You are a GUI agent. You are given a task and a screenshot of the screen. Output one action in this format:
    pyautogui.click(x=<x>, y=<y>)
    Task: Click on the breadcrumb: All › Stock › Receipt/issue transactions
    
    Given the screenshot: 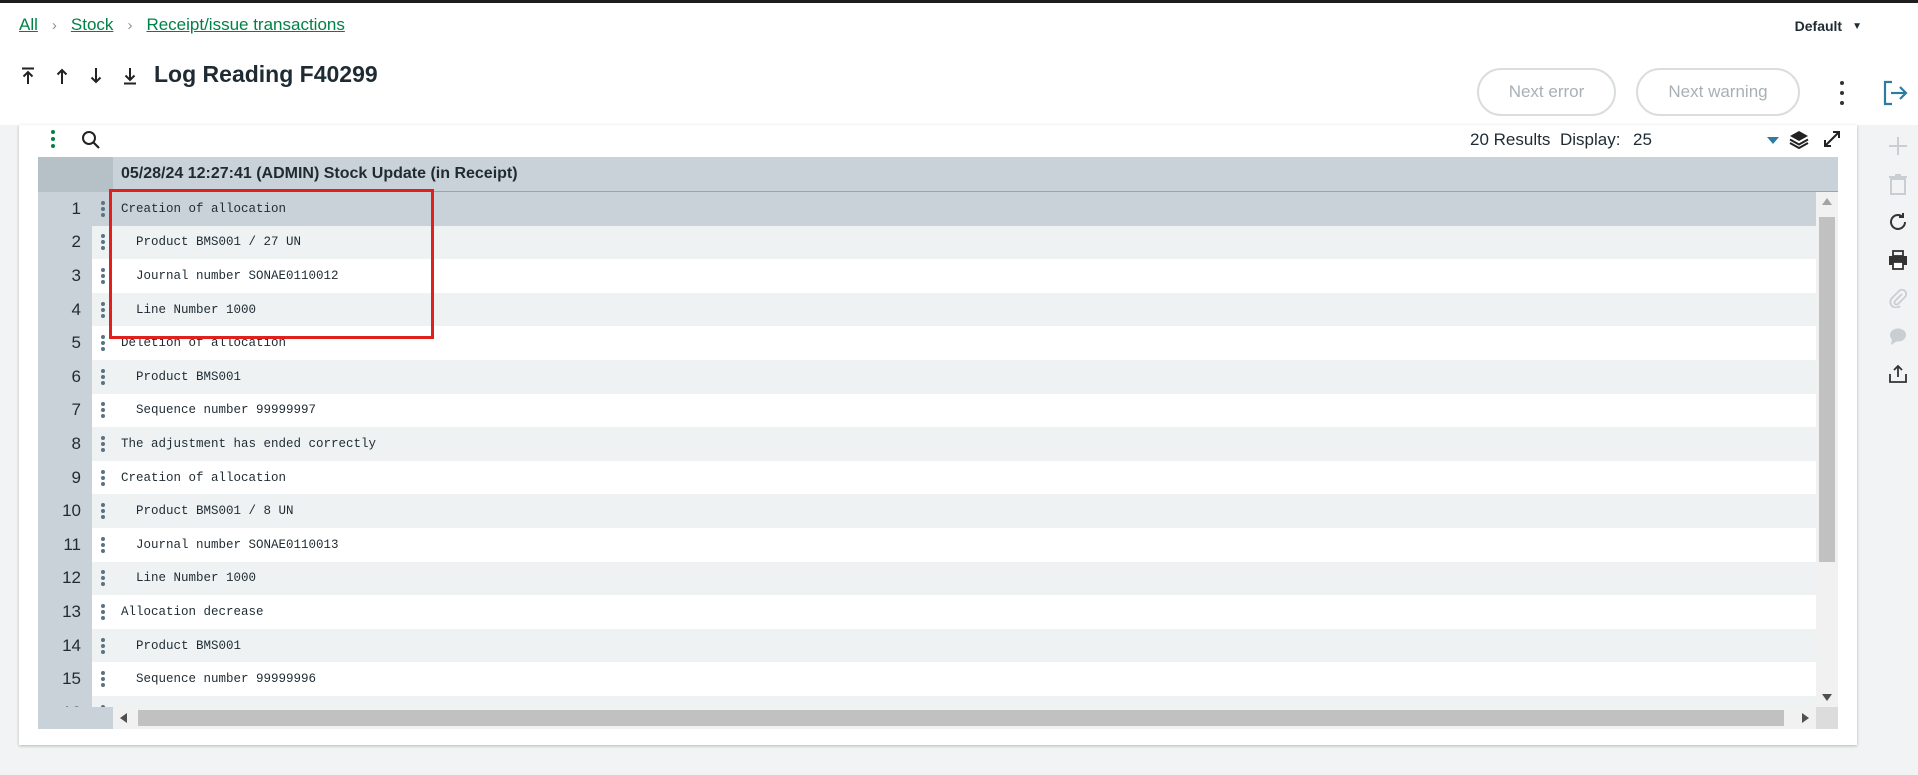 What is the action you would take?
    pyautogui.click(x=182, y=25)
    